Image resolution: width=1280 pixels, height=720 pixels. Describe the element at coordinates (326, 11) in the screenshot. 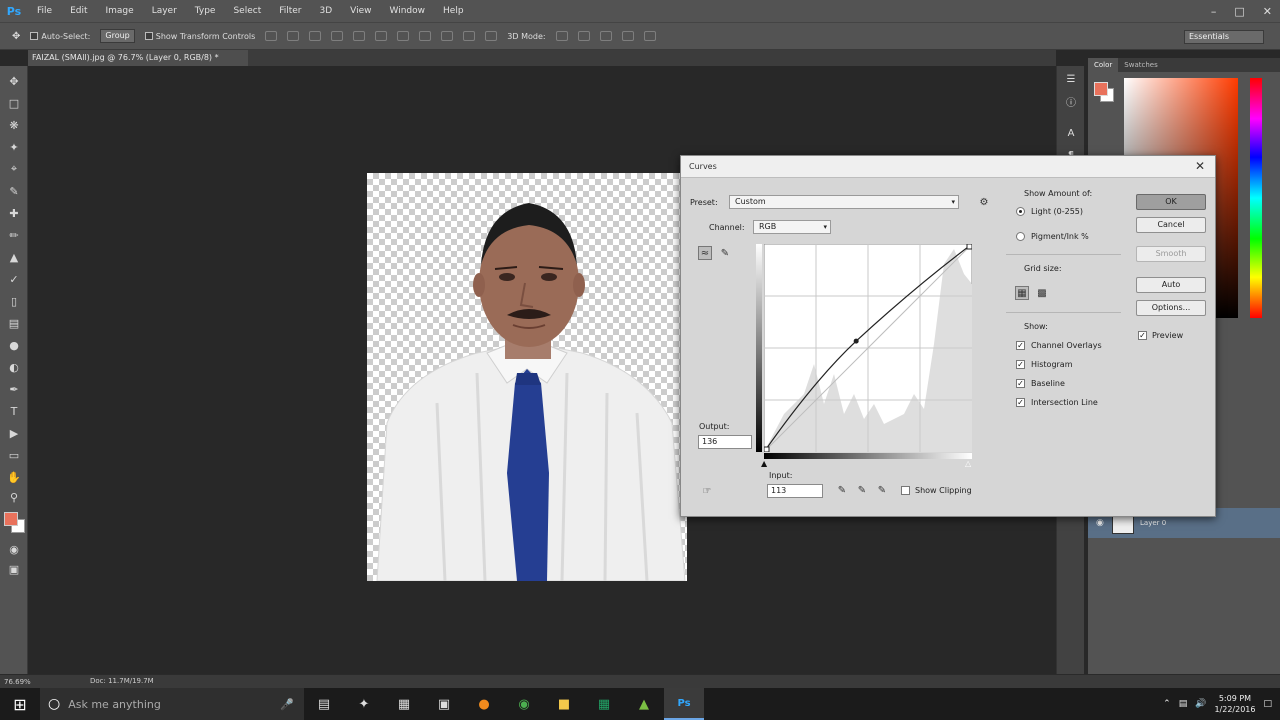

I see `menu-3d: 3D` at that location.